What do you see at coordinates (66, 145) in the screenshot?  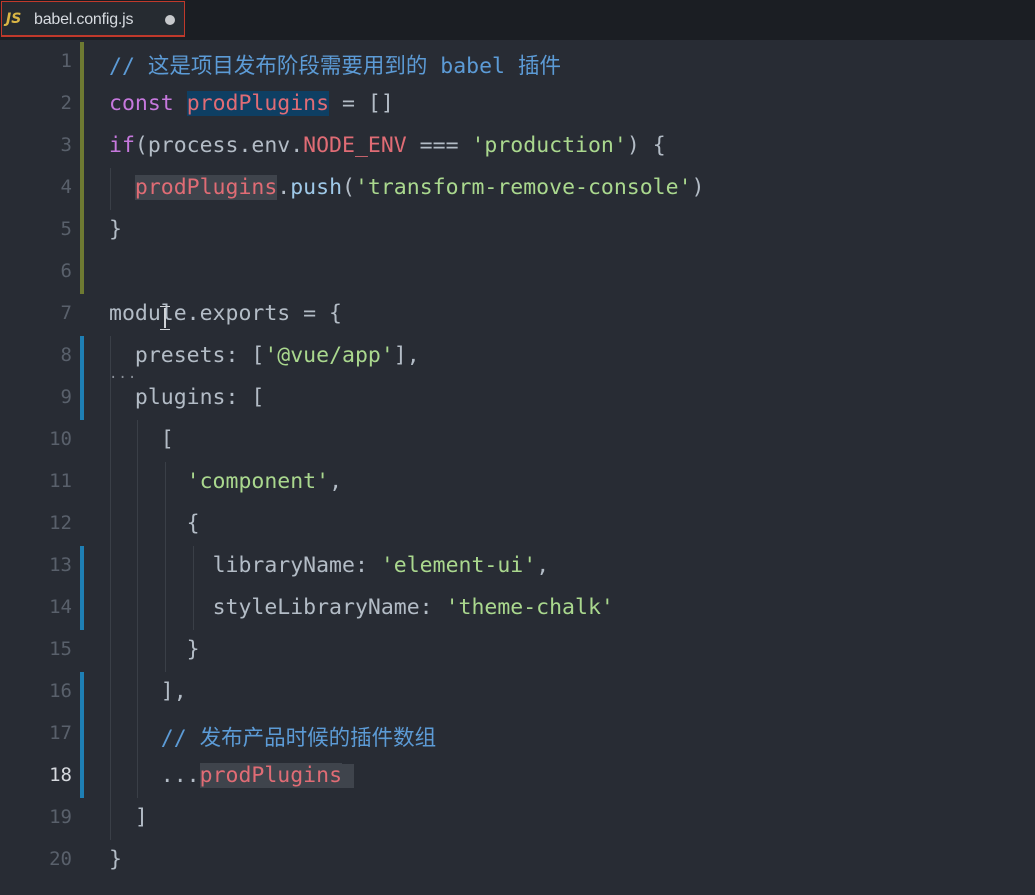 I see `line-number: 3` at bounding box center [66, 145].